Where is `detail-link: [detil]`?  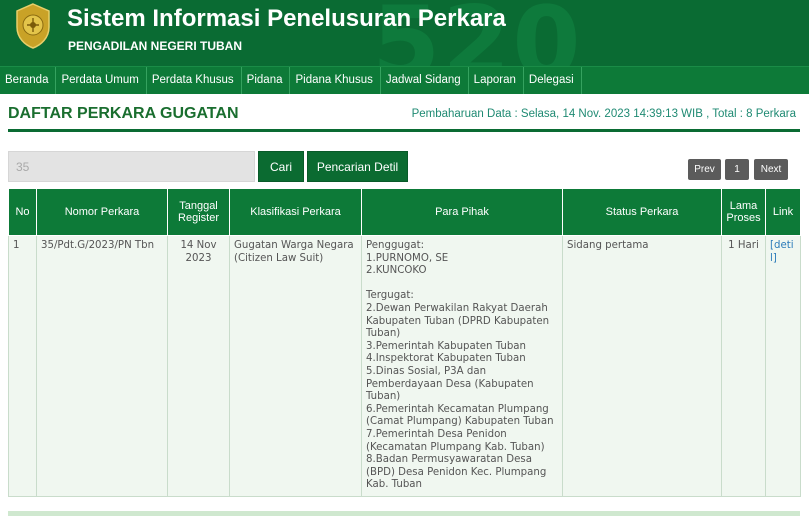
detail-link: [detil] is located at coordinates (782, 252).